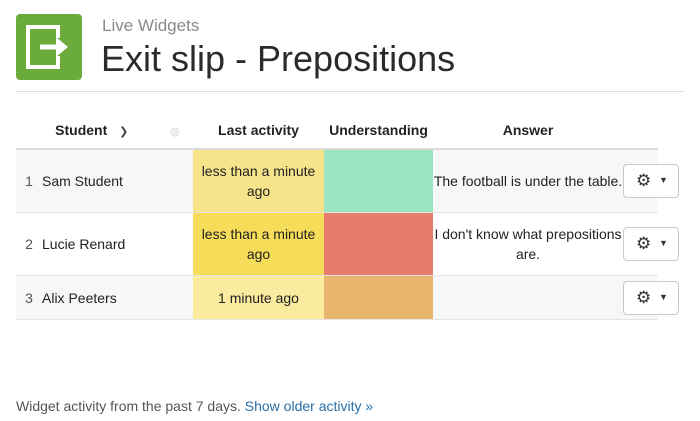 This screenshot has width=700, height=421. Describe the element at coordinates (258, 131) in the screenshot. I see `column-last-activity-header: Last activity` at that location.